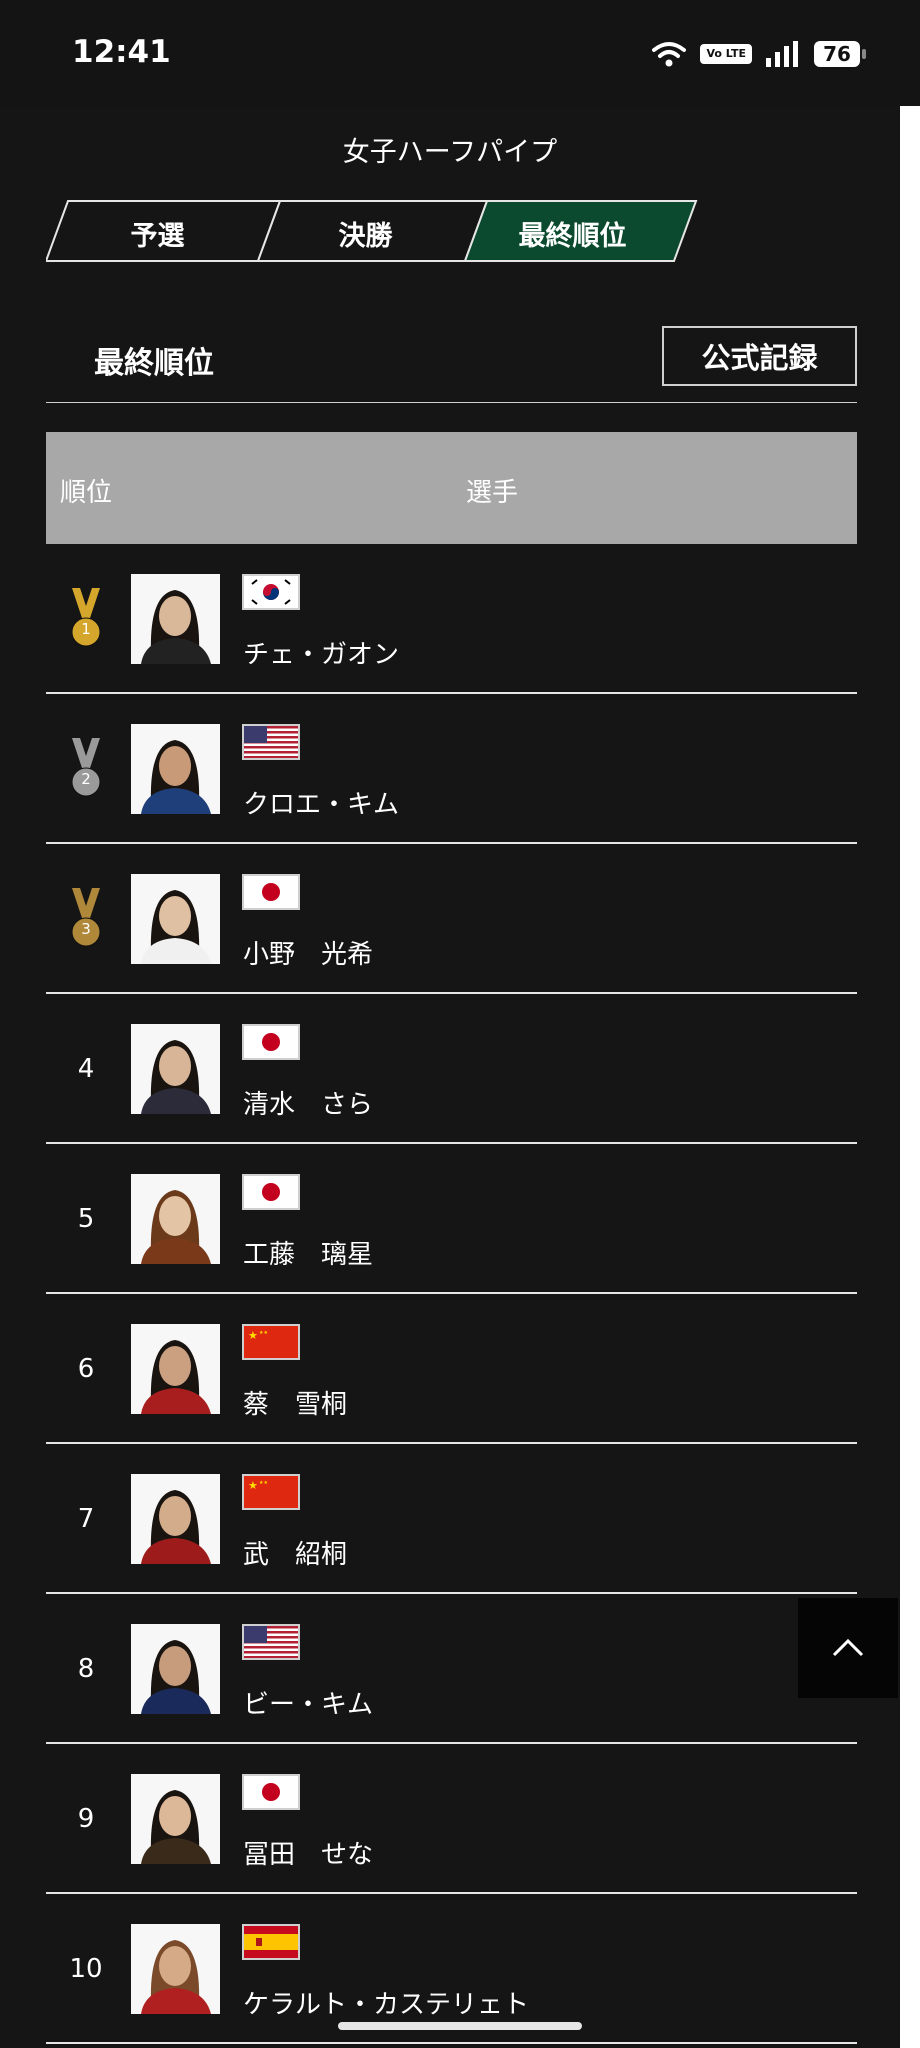 The height and width of the screenshot is (2048, 920). I want to click on athlete-name: 清水 さら, so click(308, 1102).